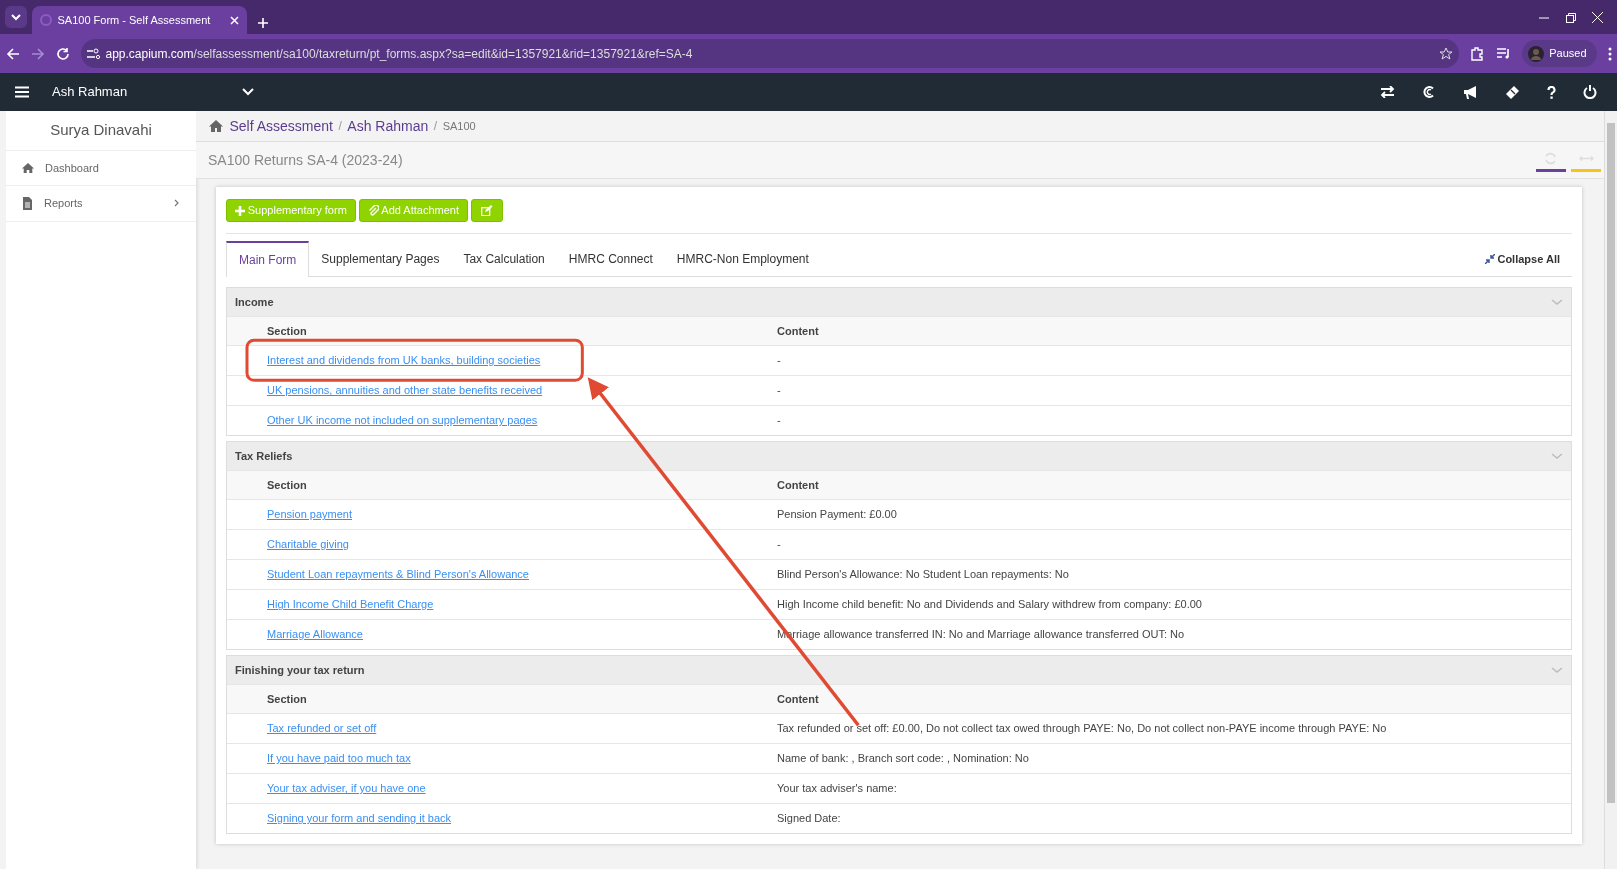 The height and width of the screenshot is (869, 1617). What do you see at coordinates (1590, 92) in the screenshot?
I see `power-icon` at bounding box center [1590, 92].